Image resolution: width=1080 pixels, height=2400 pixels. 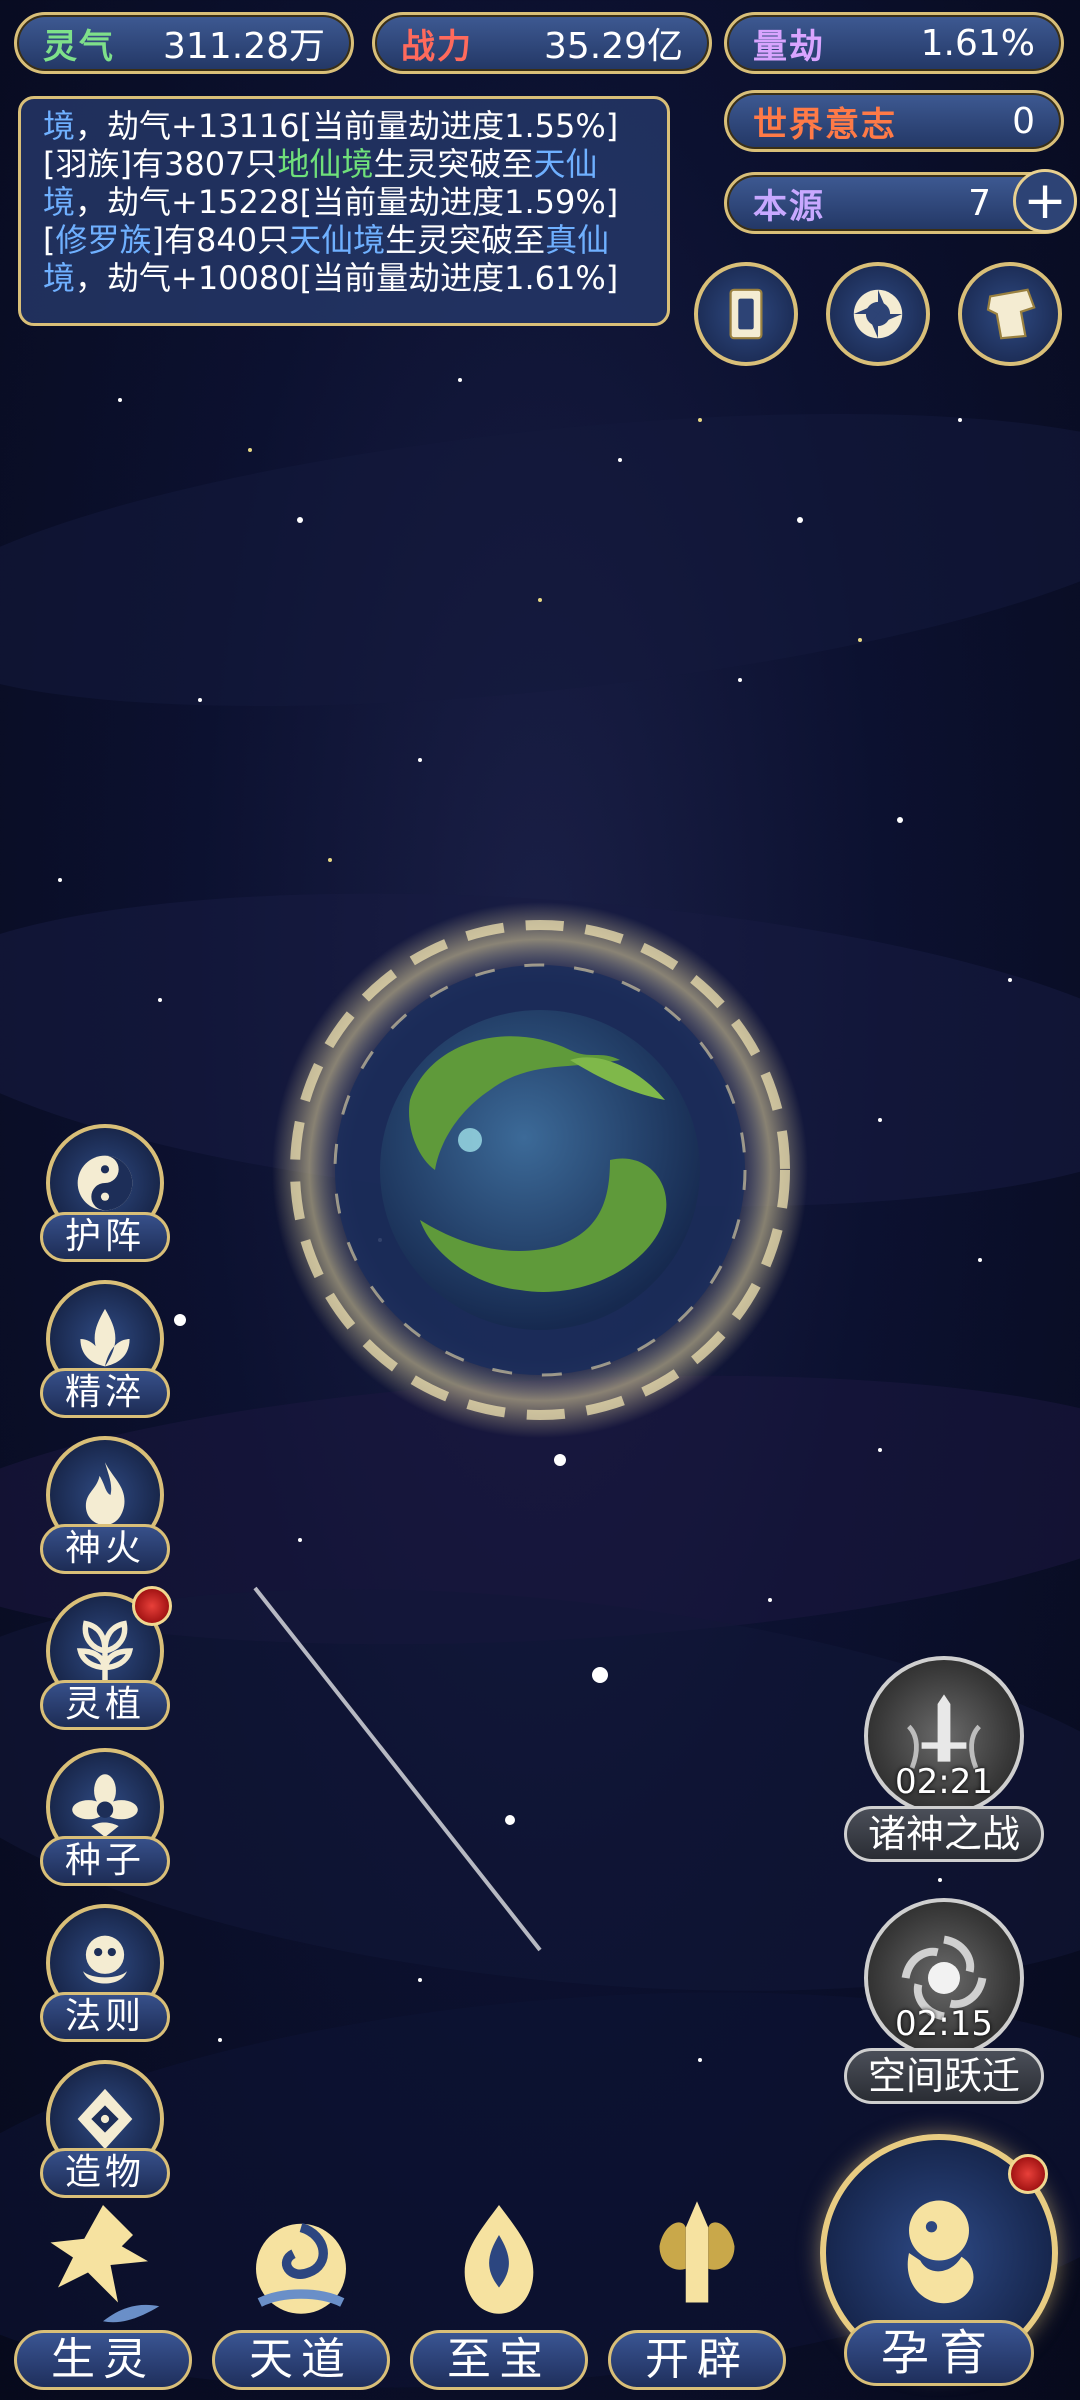 What do you see at coordinates (944, 1759) in the screenshot?
I see `event-zhu-shen-zhi-zhan: 02:21 诸神之战` at bounding box center [944, 1759].